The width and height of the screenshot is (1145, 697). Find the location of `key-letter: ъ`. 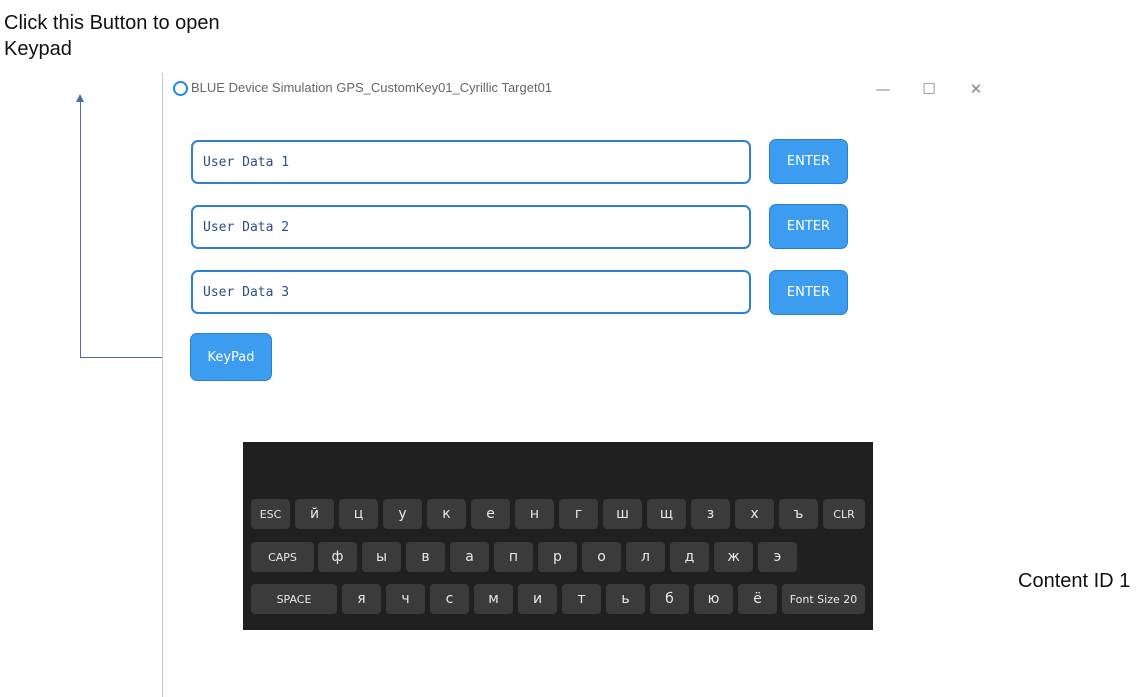

key-letter: ъ is located at coordinates (798, 514).